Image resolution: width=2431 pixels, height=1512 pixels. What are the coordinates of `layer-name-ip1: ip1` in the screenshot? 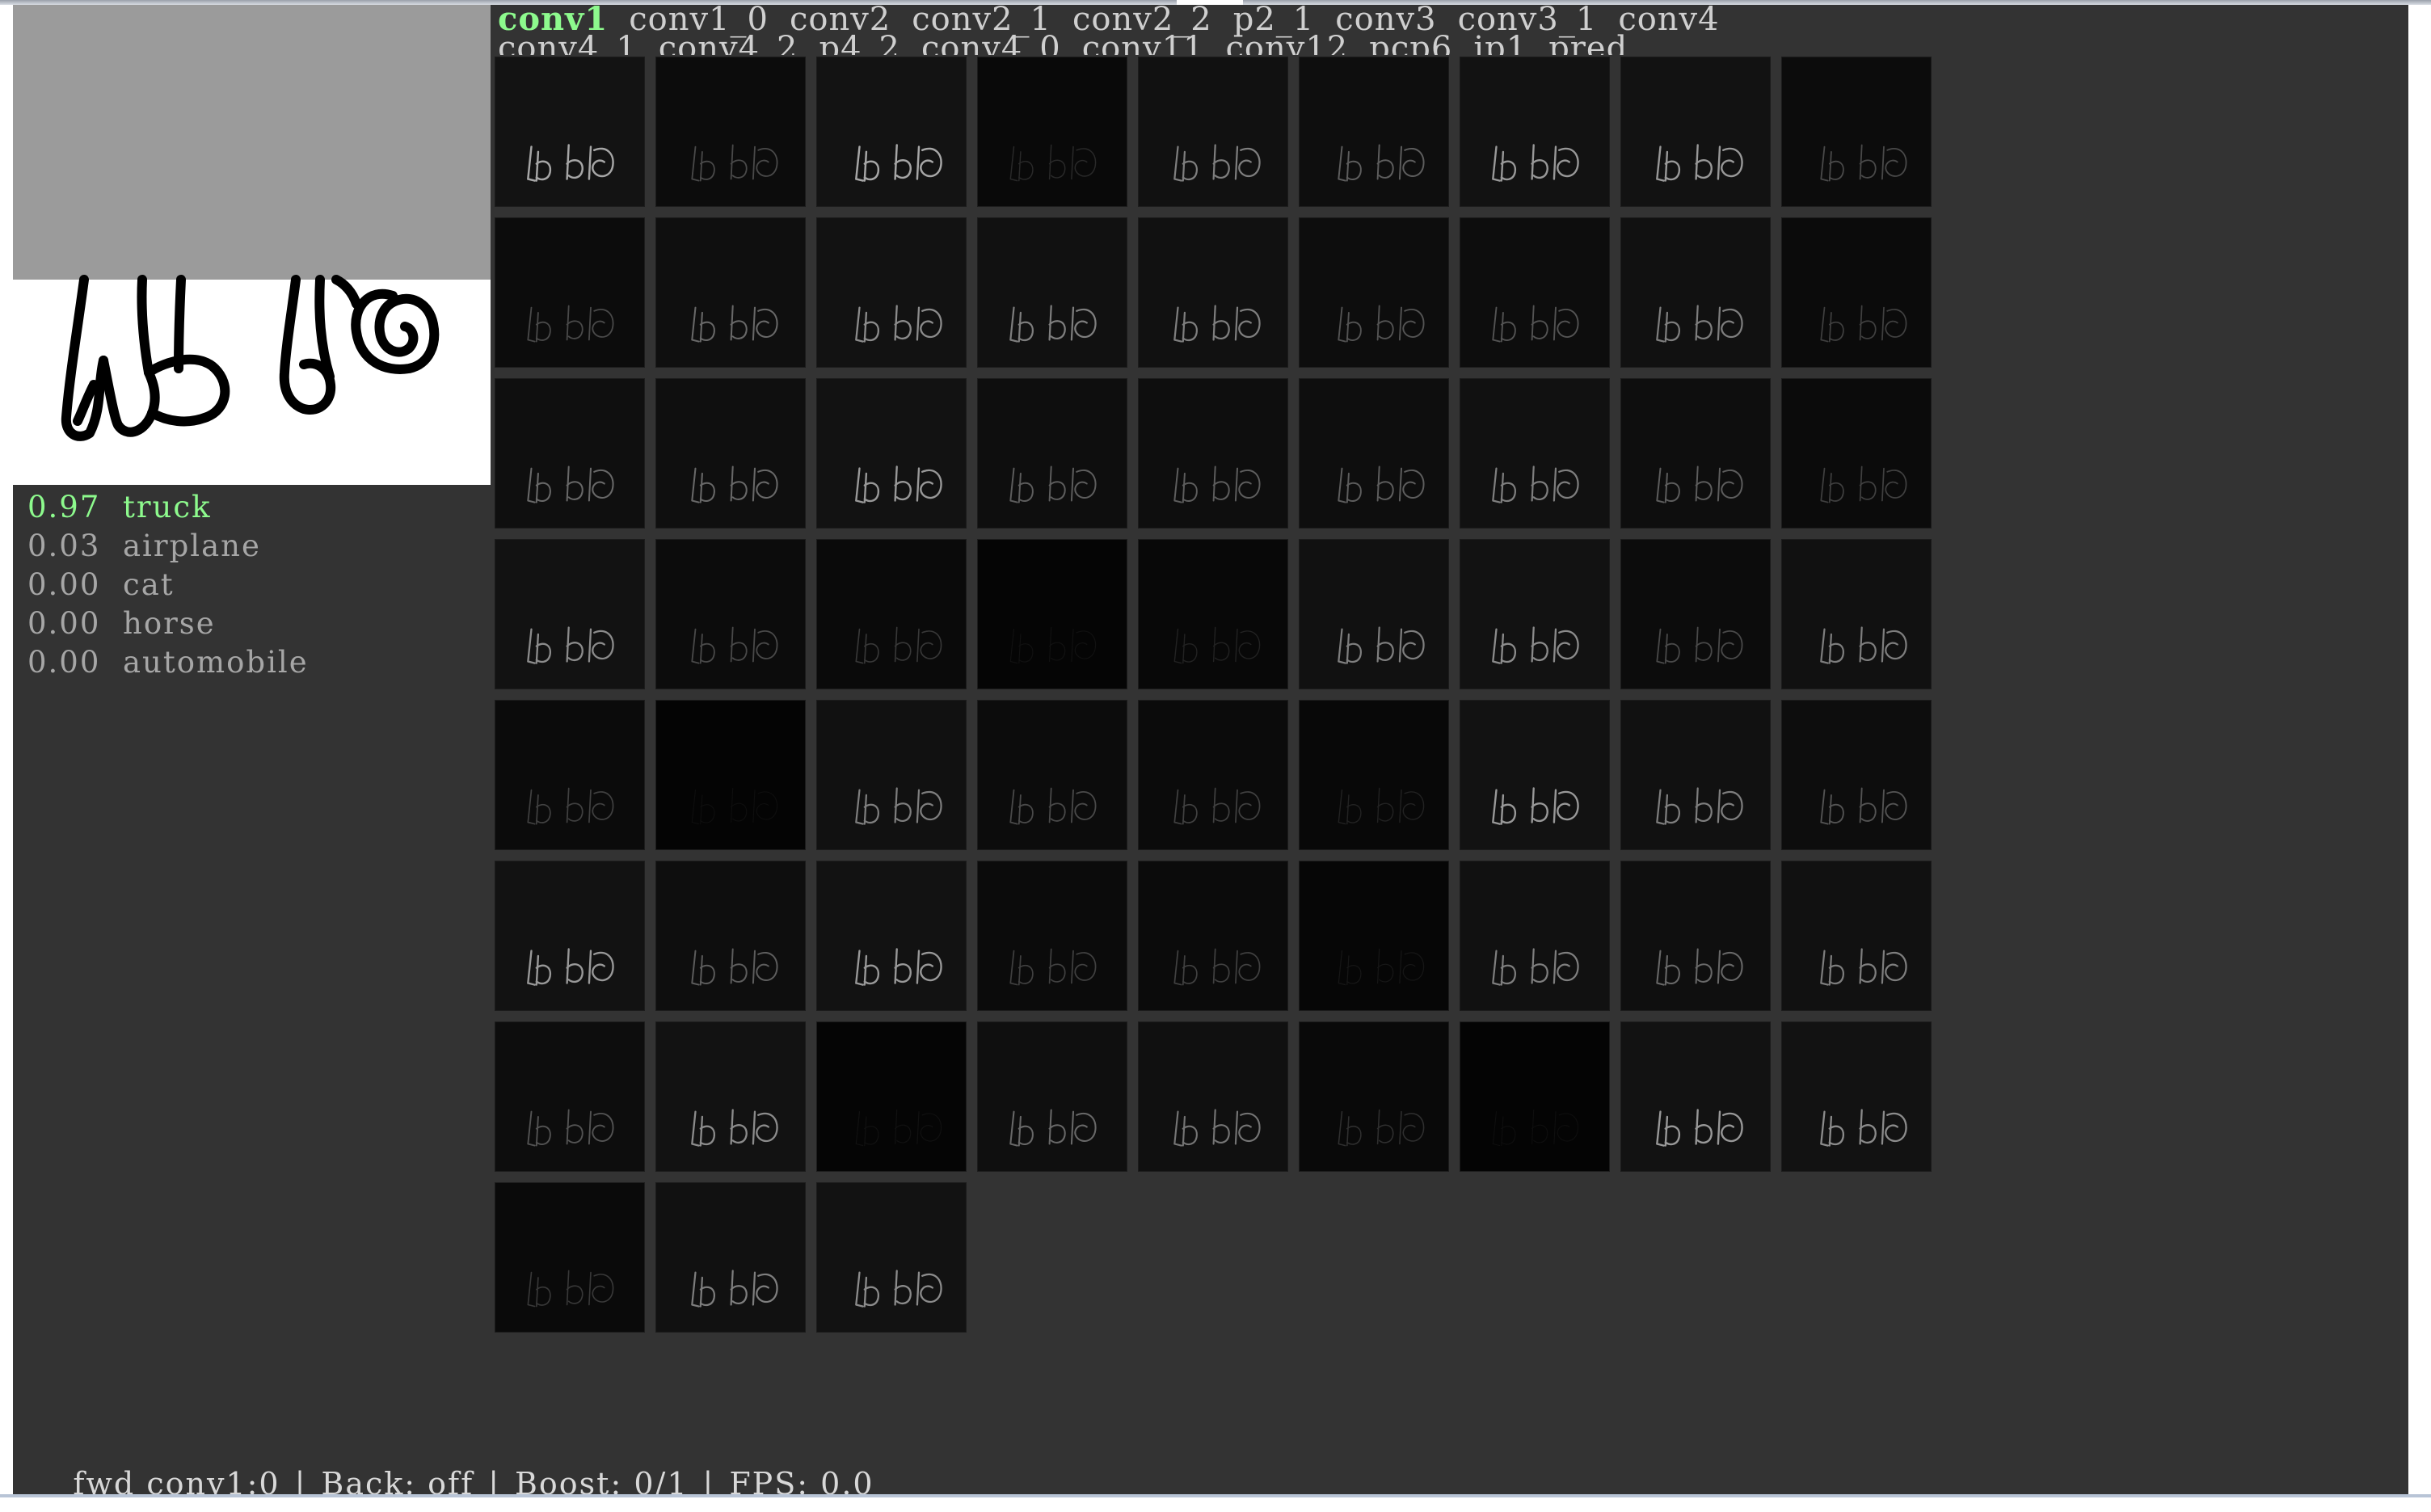 It's located at (1500, 42).